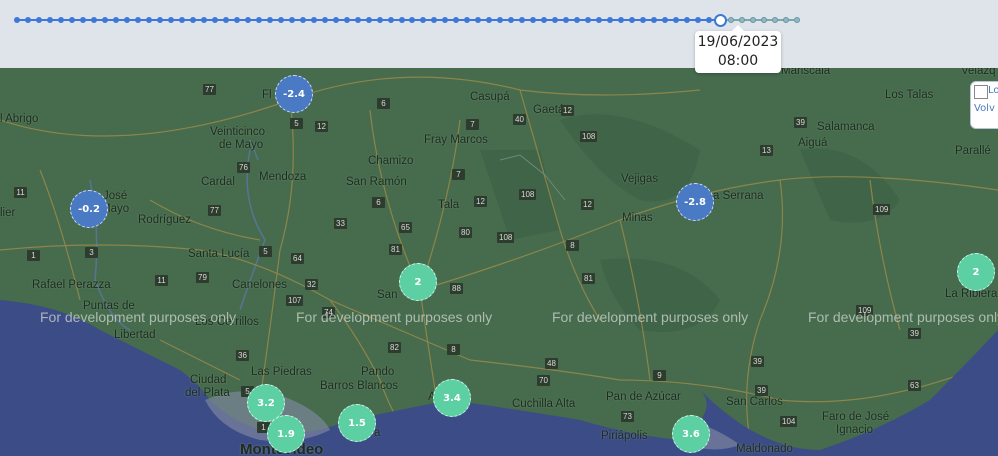 The image size is (998, 456). What do you see at coordinates (695, 202) in the screenshot?
I see `value-marker: -2.8` at bounding box center [695, 202].